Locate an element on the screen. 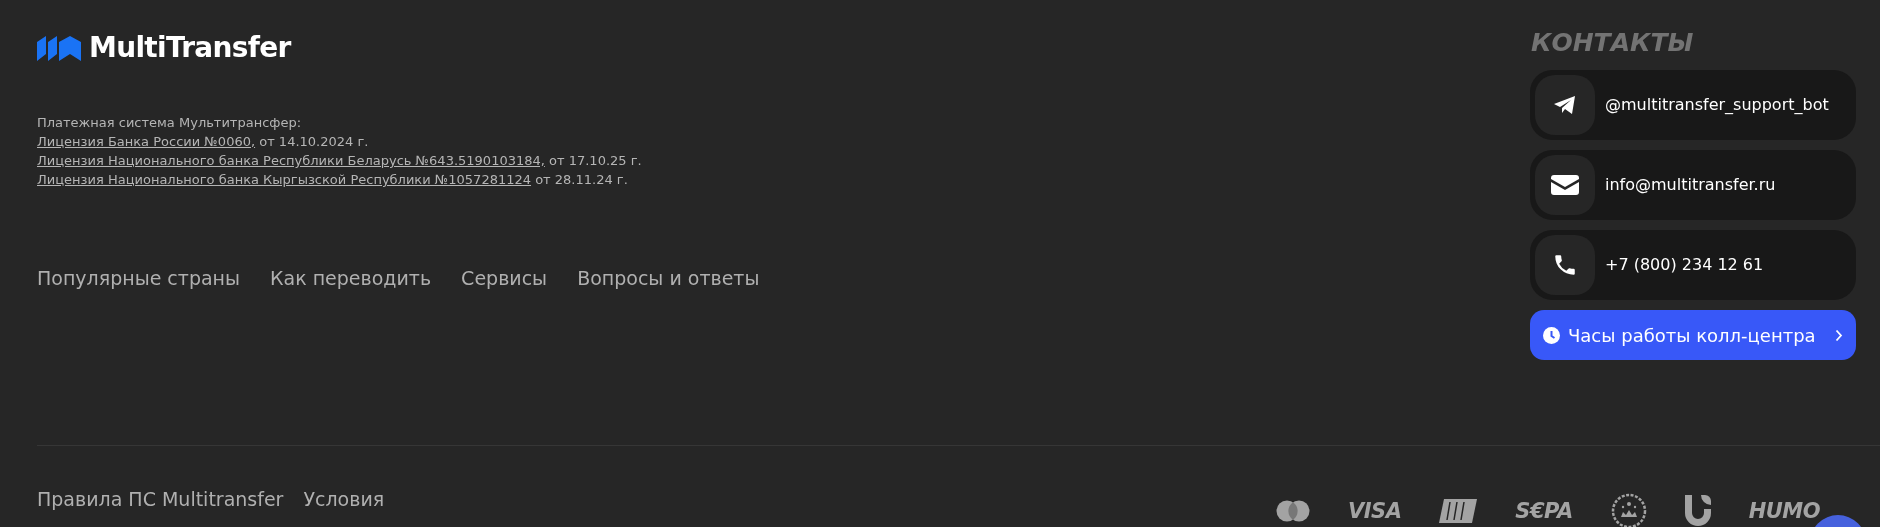  license-date: от 14.10.2024 г. is located at coordinates (313, 142).